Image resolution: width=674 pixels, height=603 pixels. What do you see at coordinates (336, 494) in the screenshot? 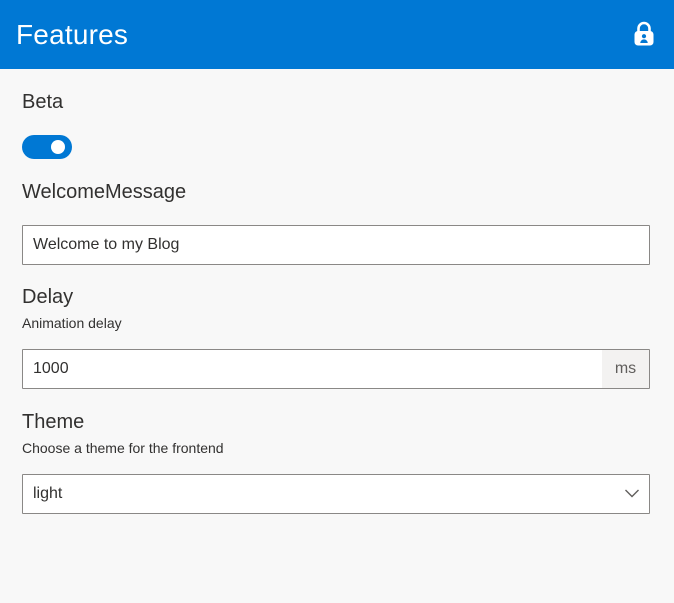
I see `theme-dropdown: light` at bounding box center [336, 494].